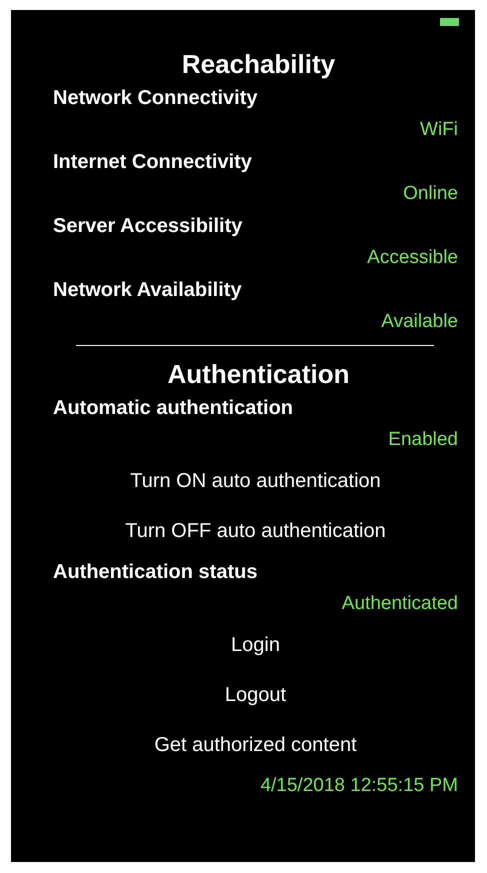 The image size is (487, 873). Describe the element at coordinates (423, 440) in the screenshot. I see `status-value: Enabled` at that location.